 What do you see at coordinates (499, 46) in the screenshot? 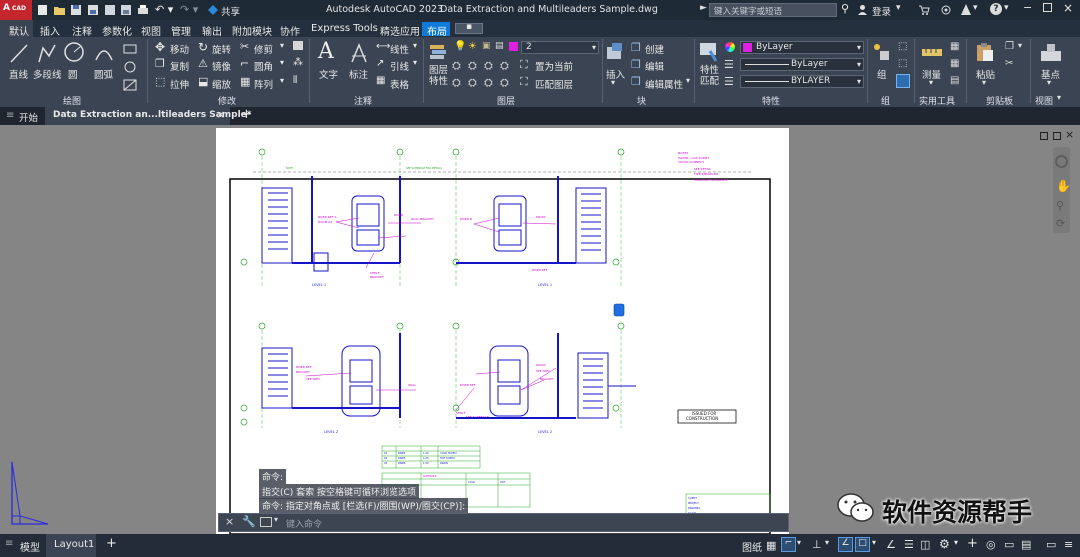
I see `printer-icon: ▤` at bounding box center [499, 46].